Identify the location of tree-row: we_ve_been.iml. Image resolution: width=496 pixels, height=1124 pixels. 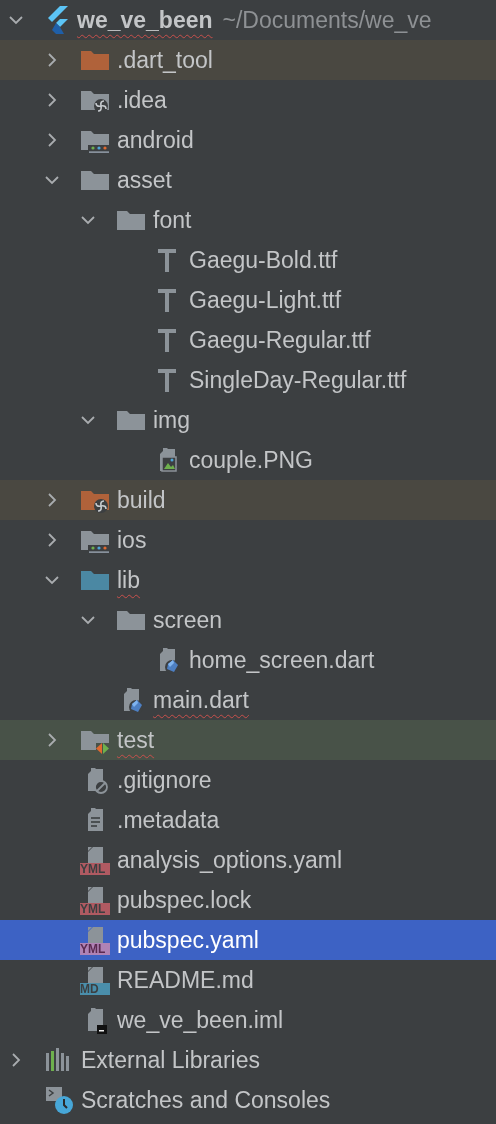
(248, 1020).